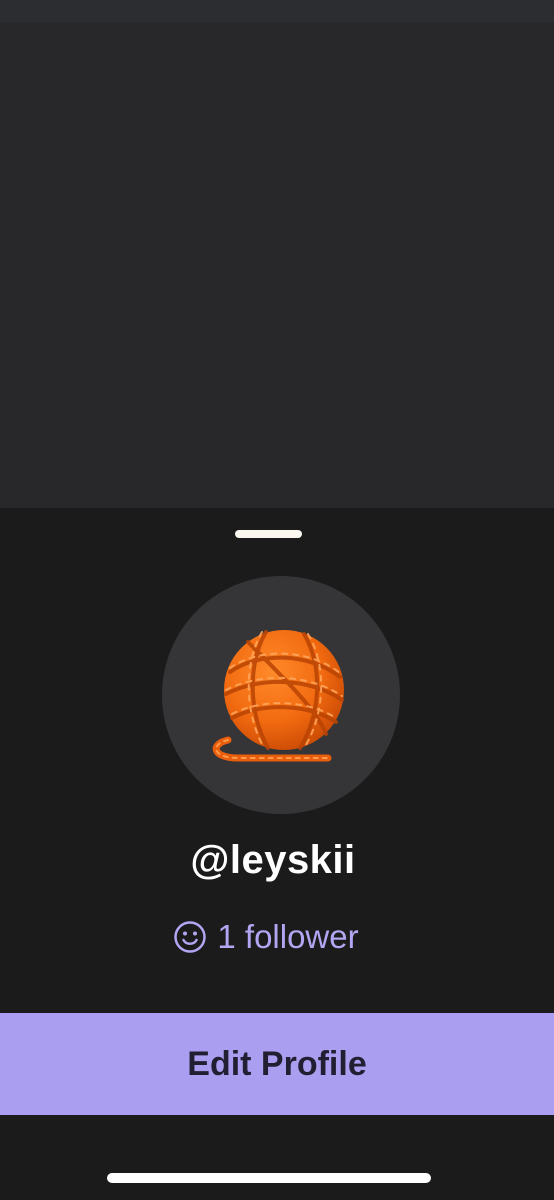  I want to click on followers-label: 1 follower, so click(288, 936).